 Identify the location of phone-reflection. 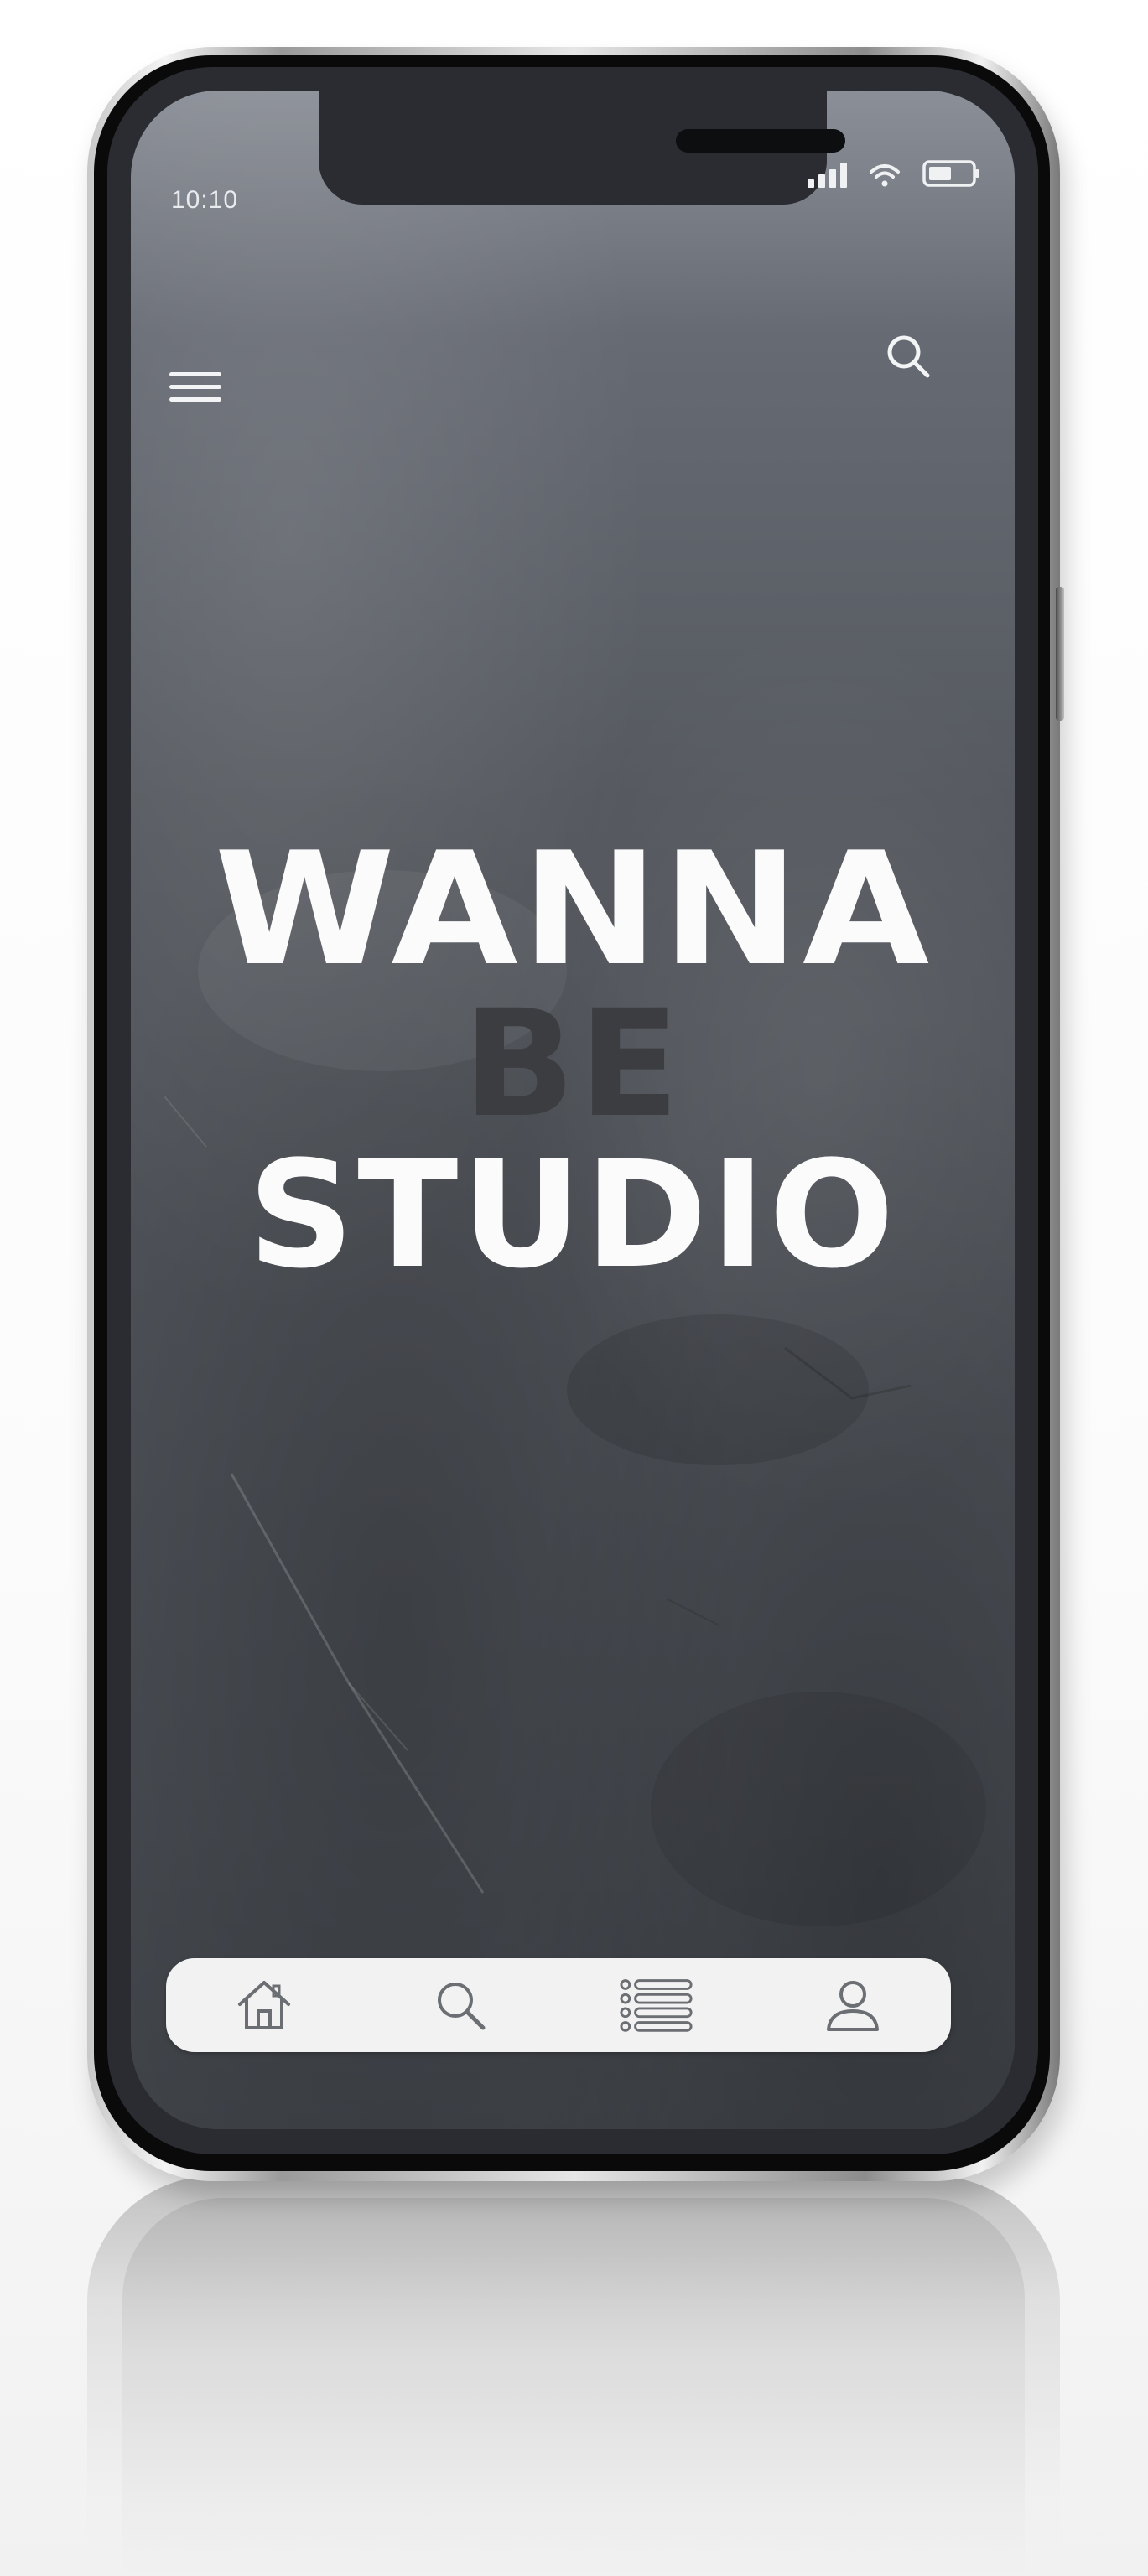
(573, 2376).